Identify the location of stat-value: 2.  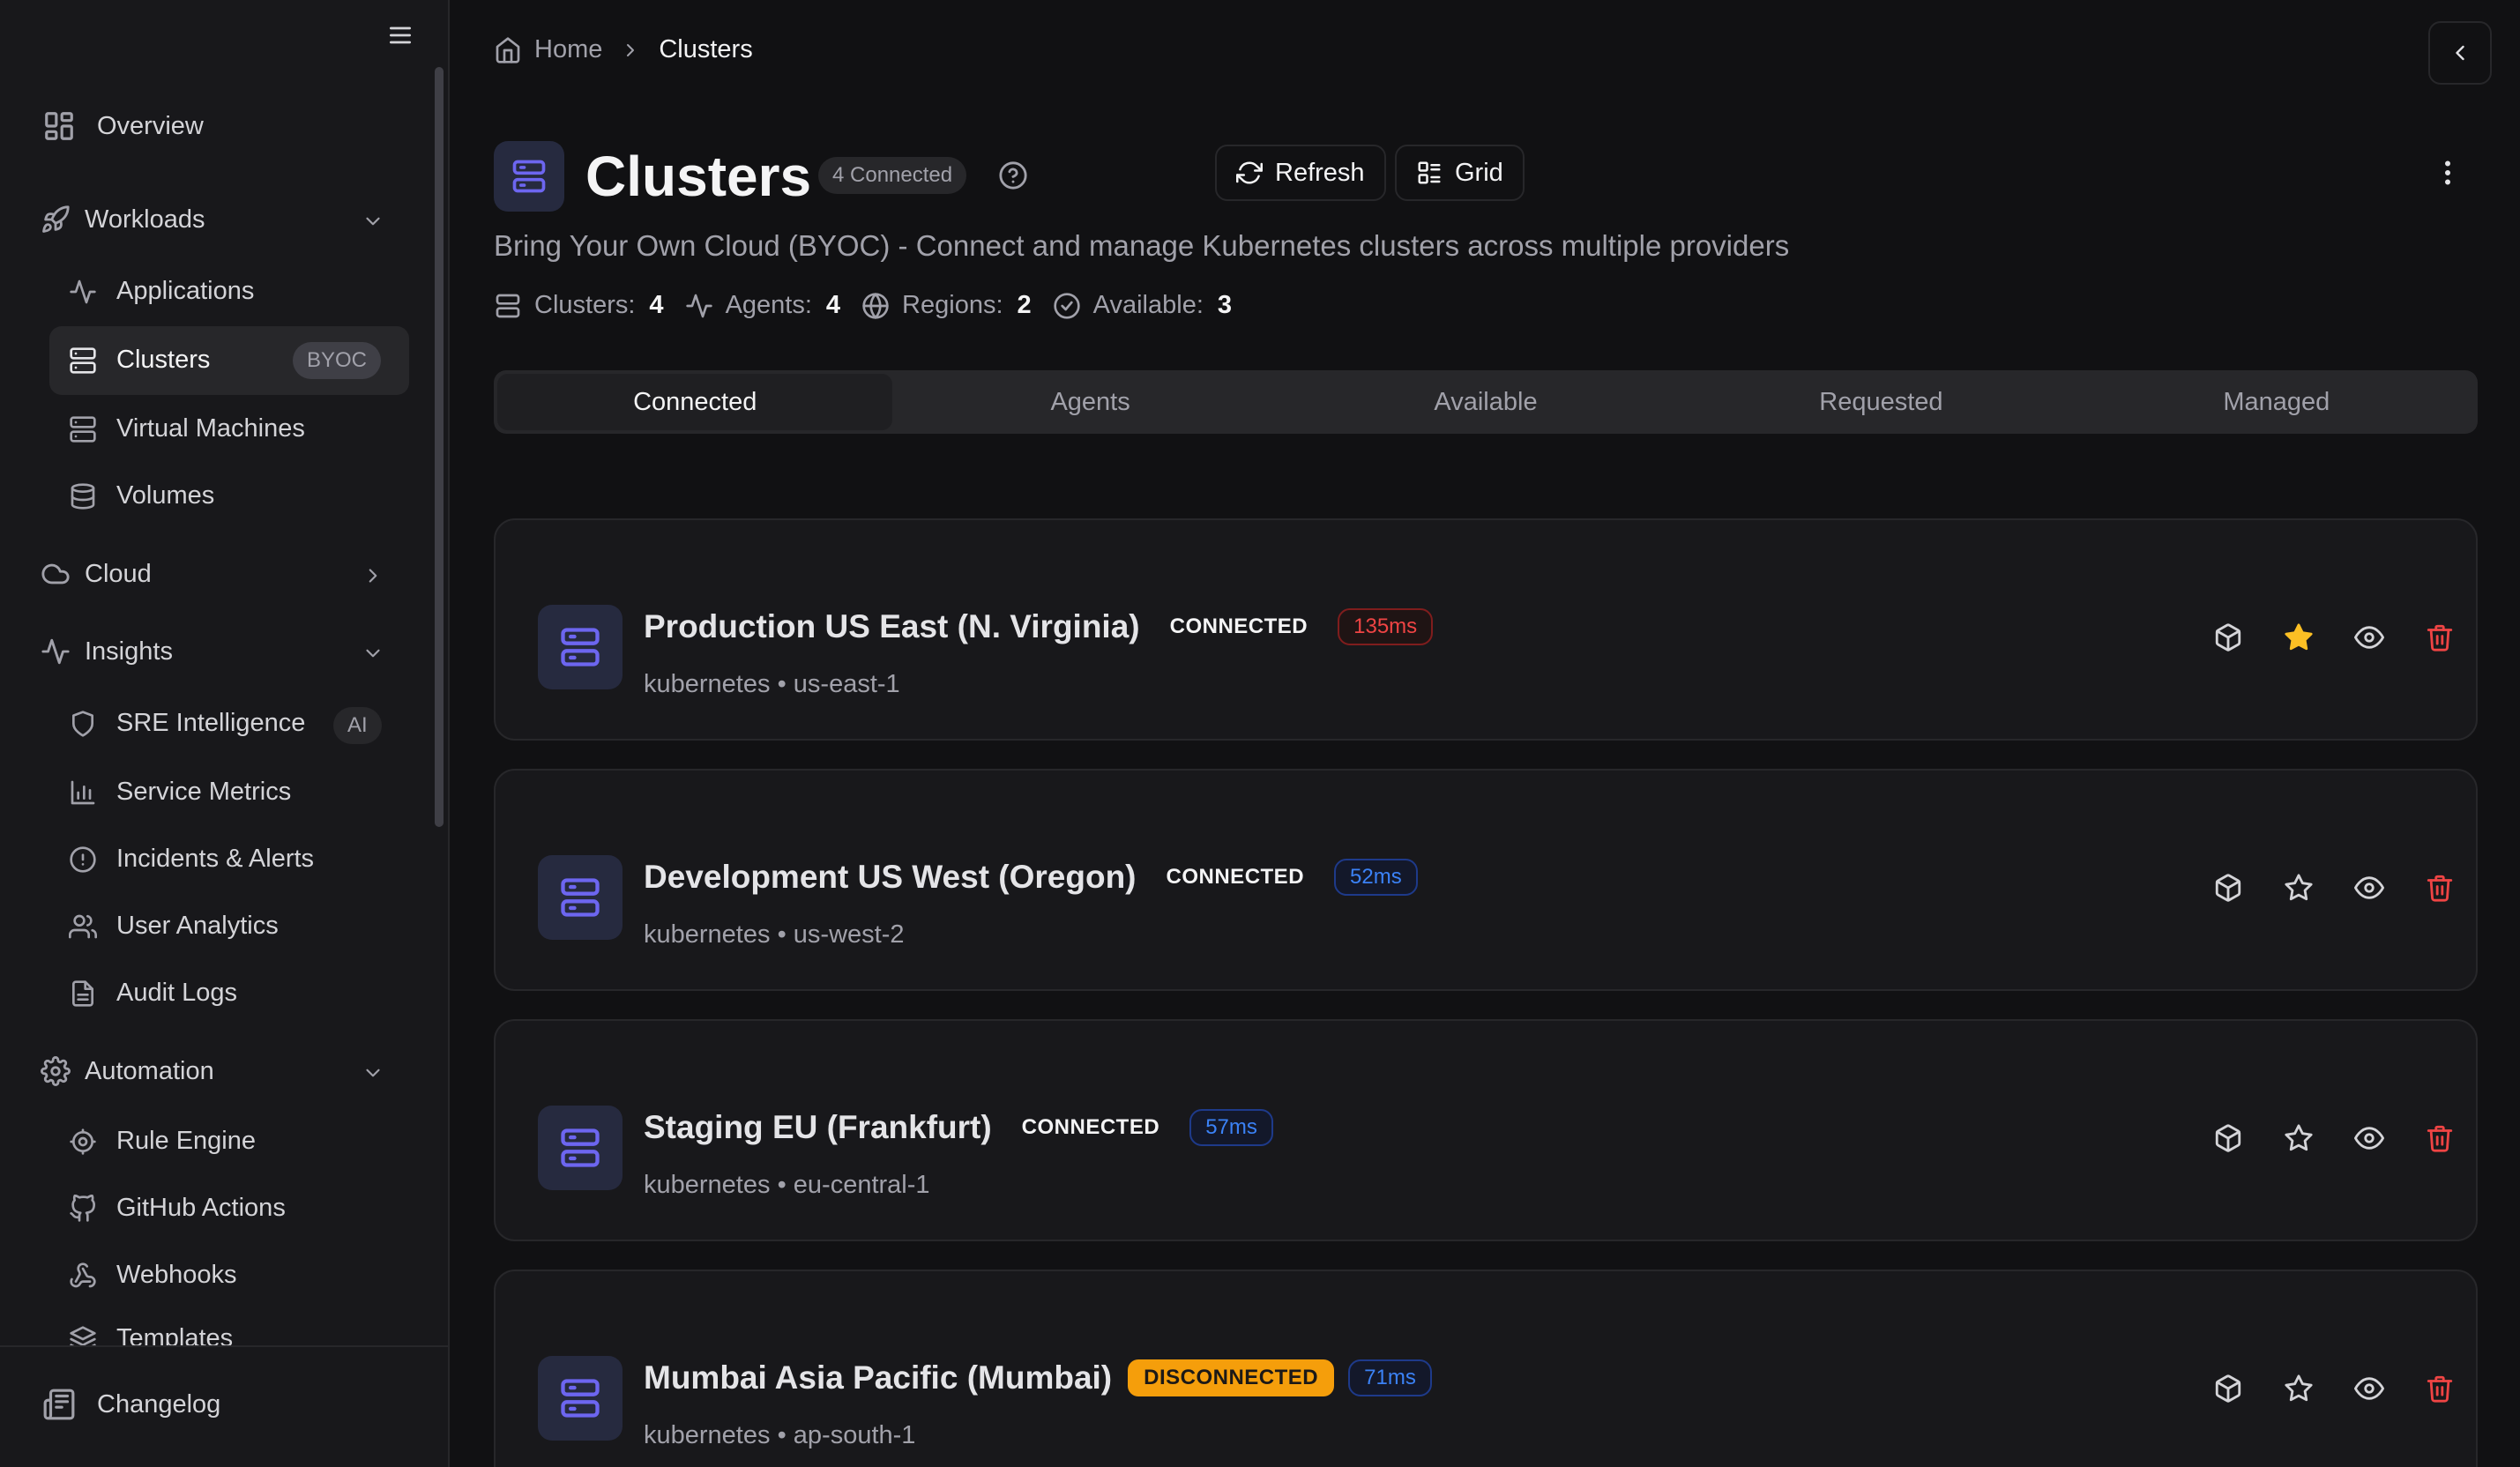
(1024, 305).